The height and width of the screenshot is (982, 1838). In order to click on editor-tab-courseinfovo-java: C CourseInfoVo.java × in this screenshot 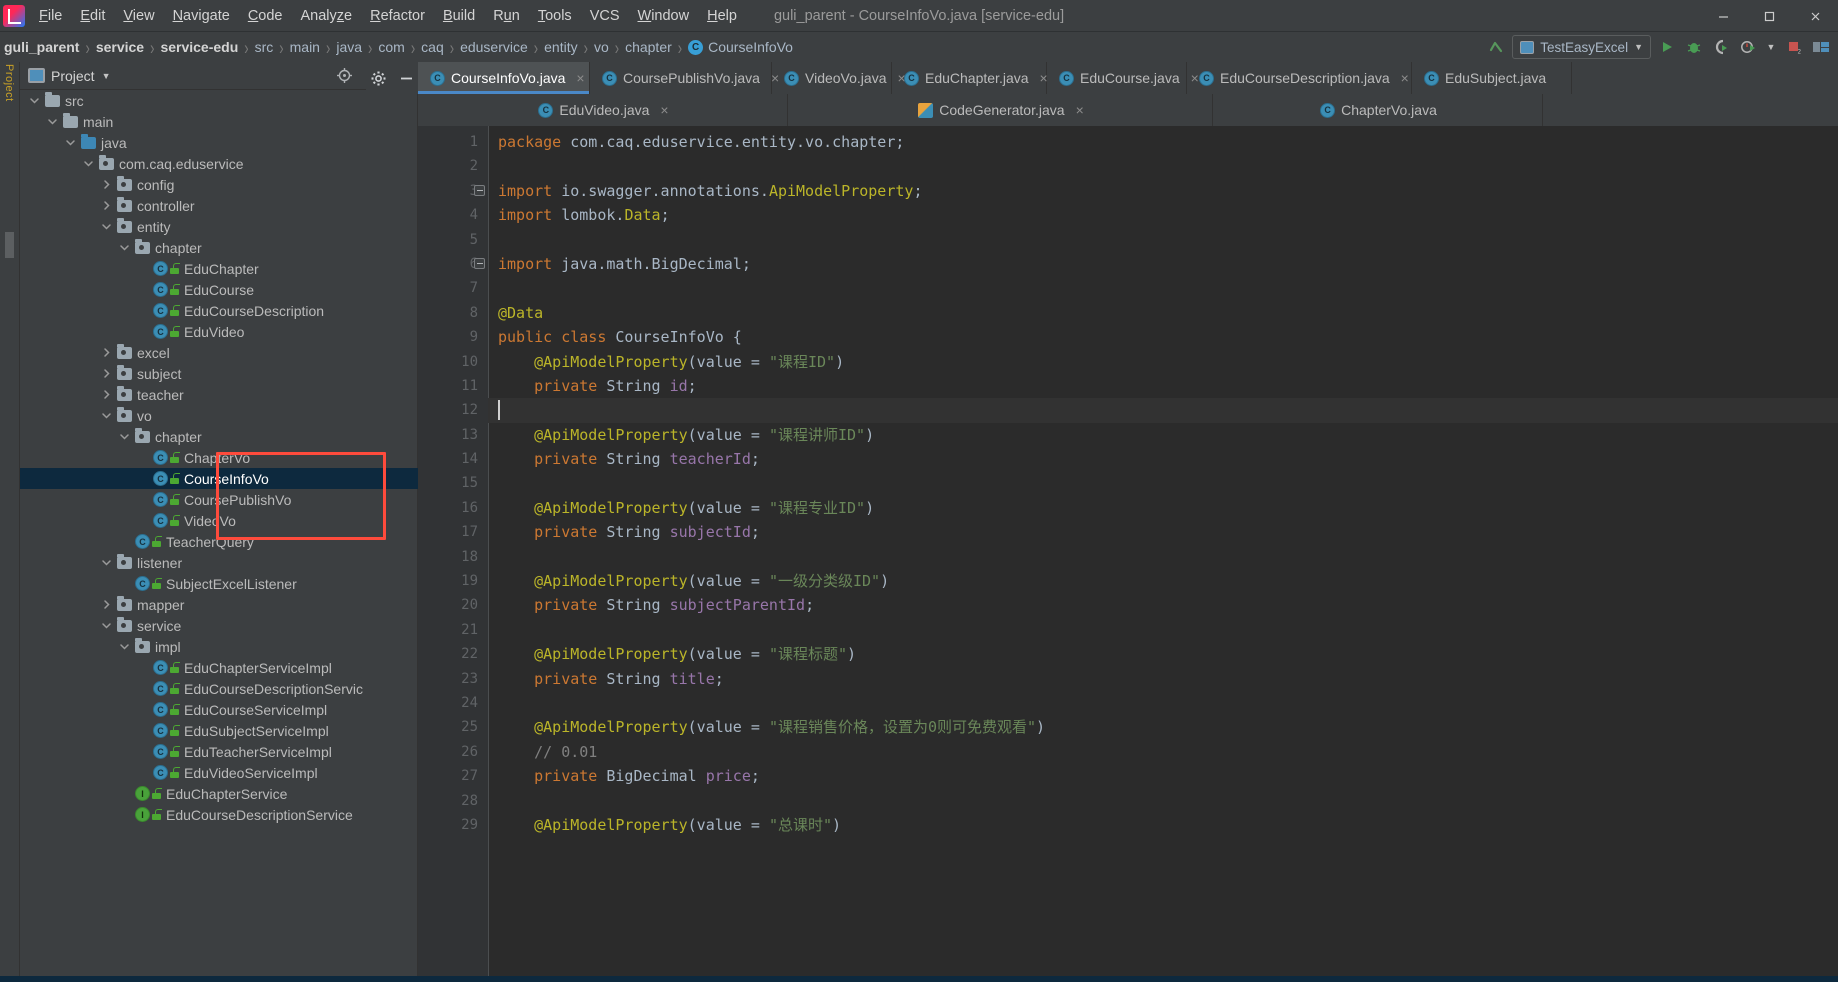, I will do `click(504, 78)`.